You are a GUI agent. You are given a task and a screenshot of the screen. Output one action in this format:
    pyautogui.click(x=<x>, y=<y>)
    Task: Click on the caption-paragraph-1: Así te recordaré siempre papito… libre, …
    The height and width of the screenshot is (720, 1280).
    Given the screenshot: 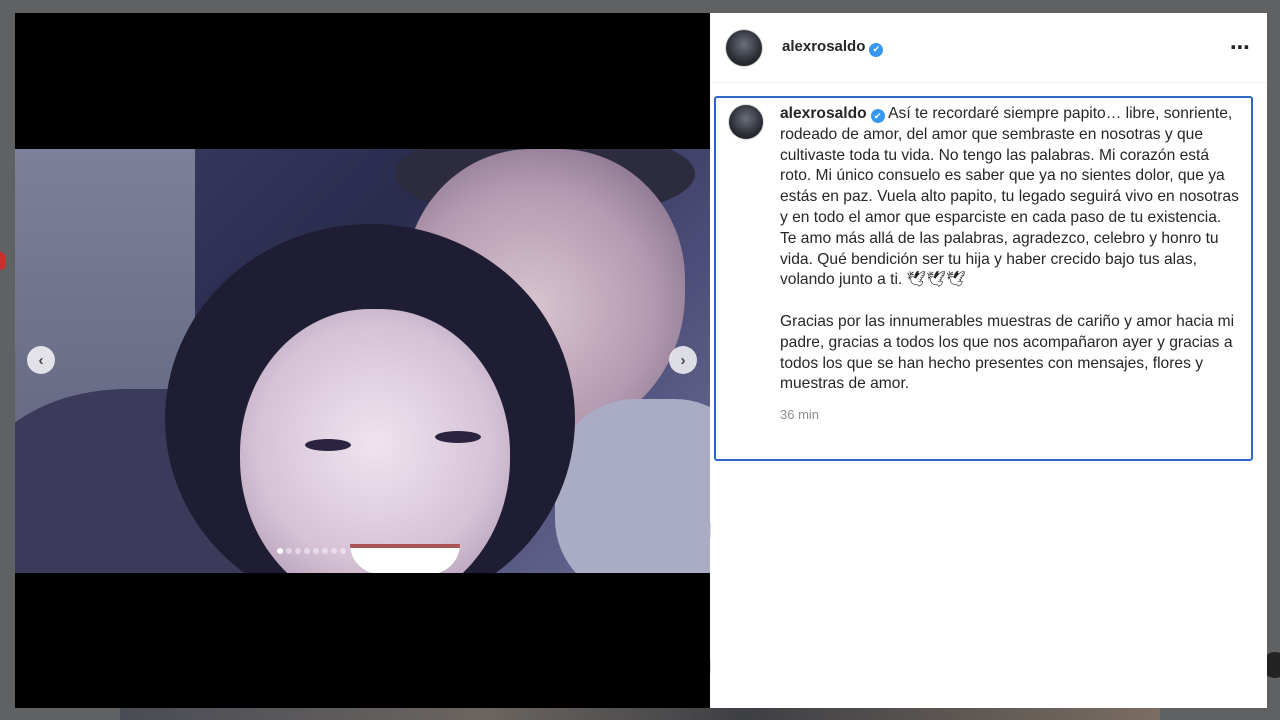 What is the action you would take?
    pyautogui.click(x=1012, y=197)
    